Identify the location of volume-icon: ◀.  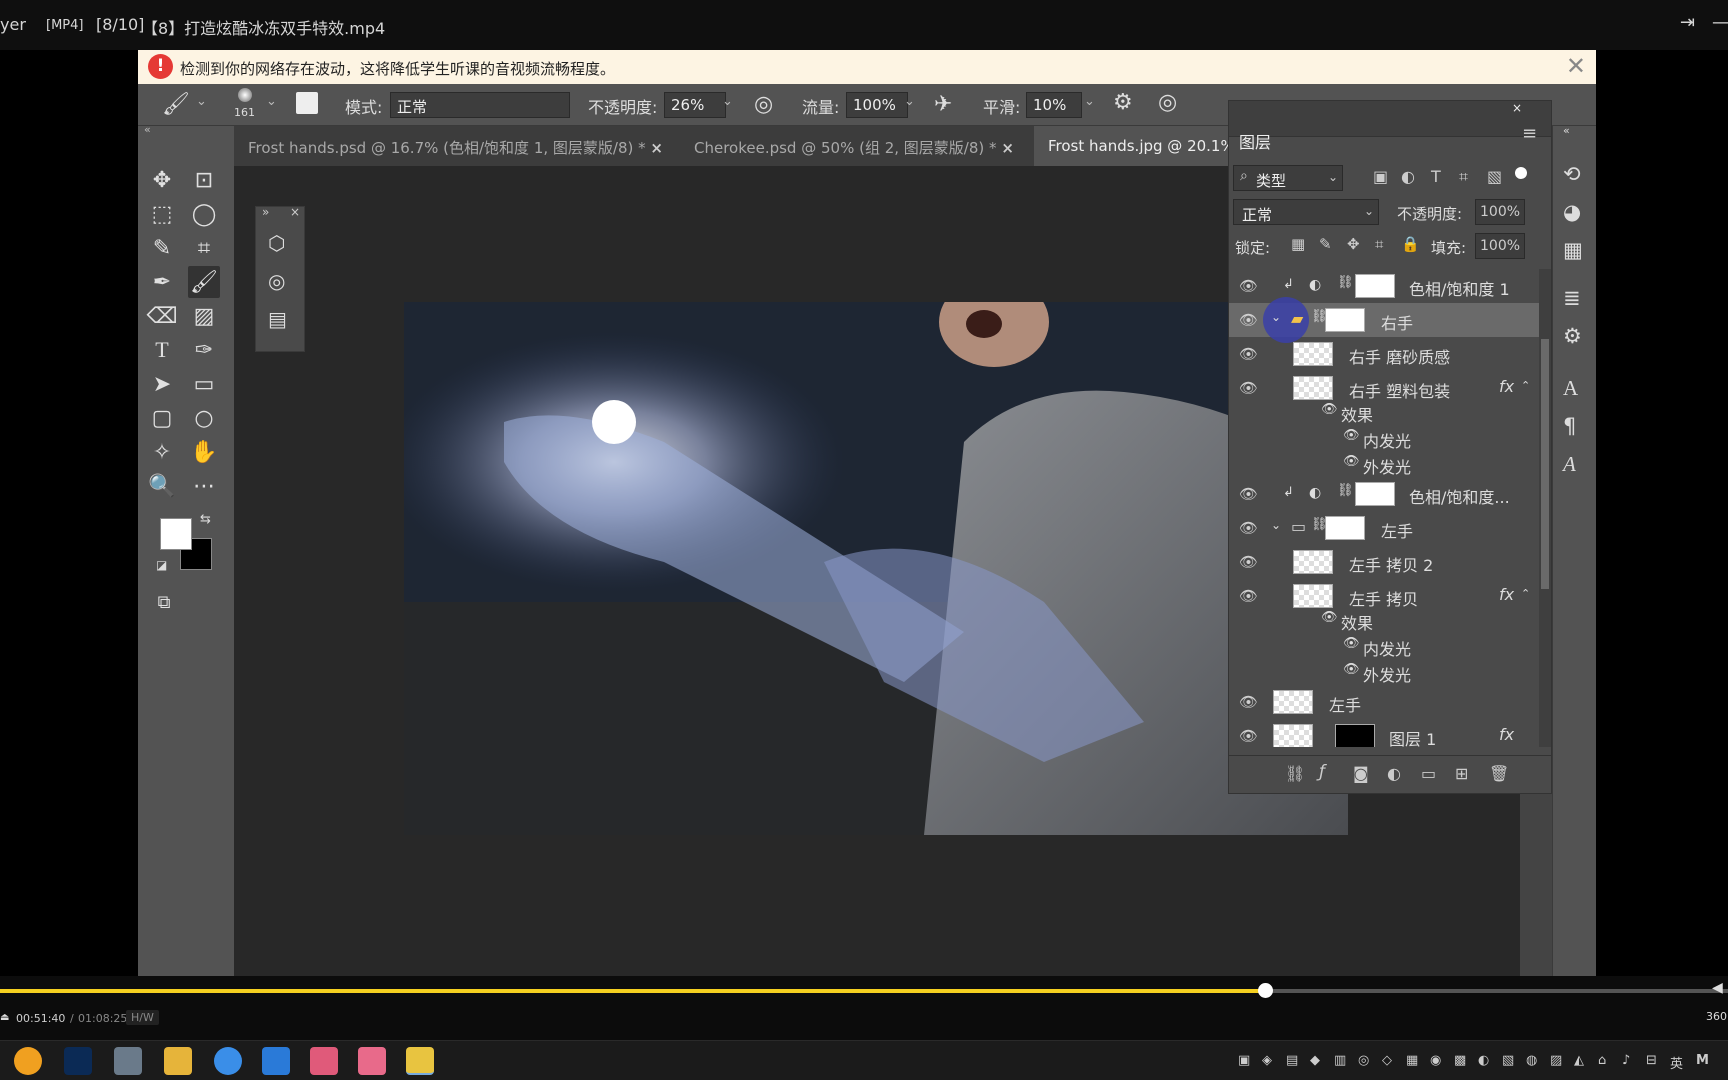
(1717, 988).